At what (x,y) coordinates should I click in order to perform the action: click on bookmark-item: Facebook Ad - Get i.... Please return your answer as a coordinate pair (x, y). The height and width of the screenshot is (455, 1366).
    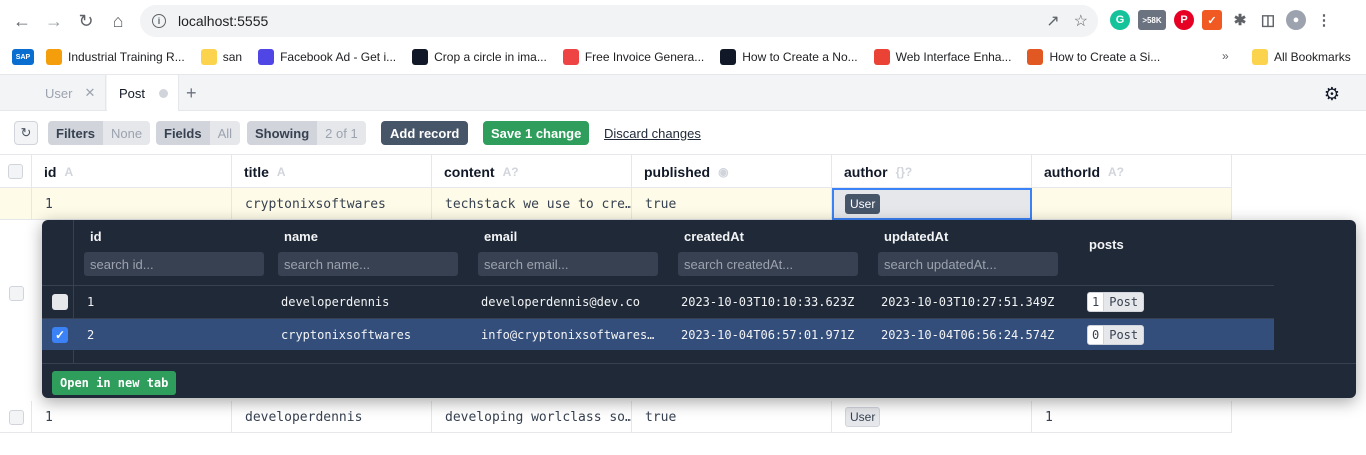
    Looking at the image, I should click on (327, 57).